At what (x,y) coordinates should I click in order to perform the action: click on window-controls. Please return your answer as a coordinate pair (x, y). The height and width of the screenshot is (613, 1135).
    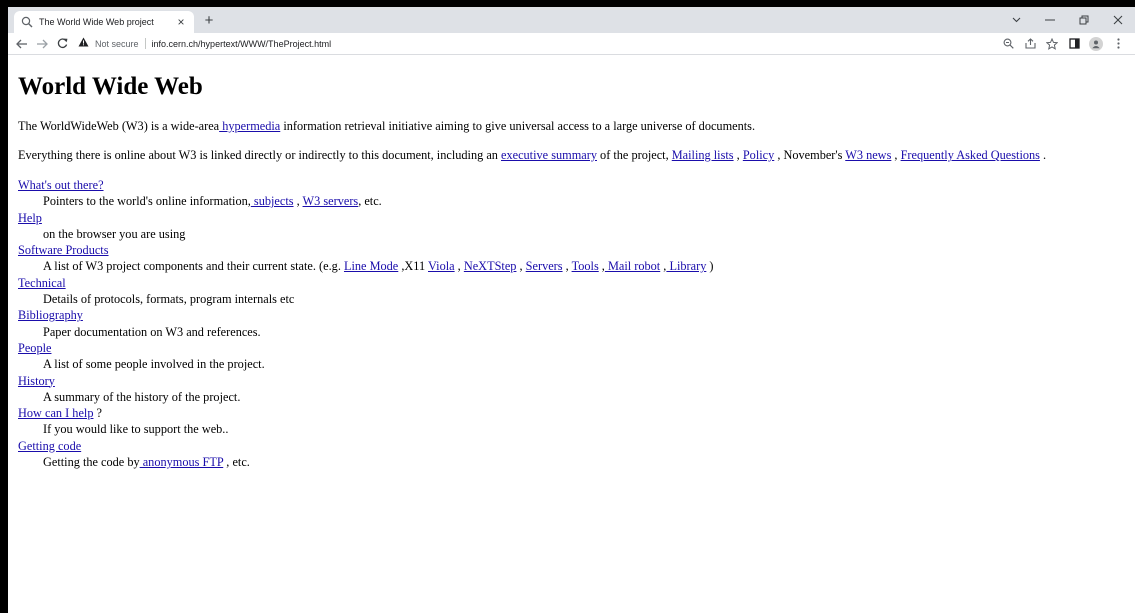
    Looking at the image, I should click on (1067, 20).